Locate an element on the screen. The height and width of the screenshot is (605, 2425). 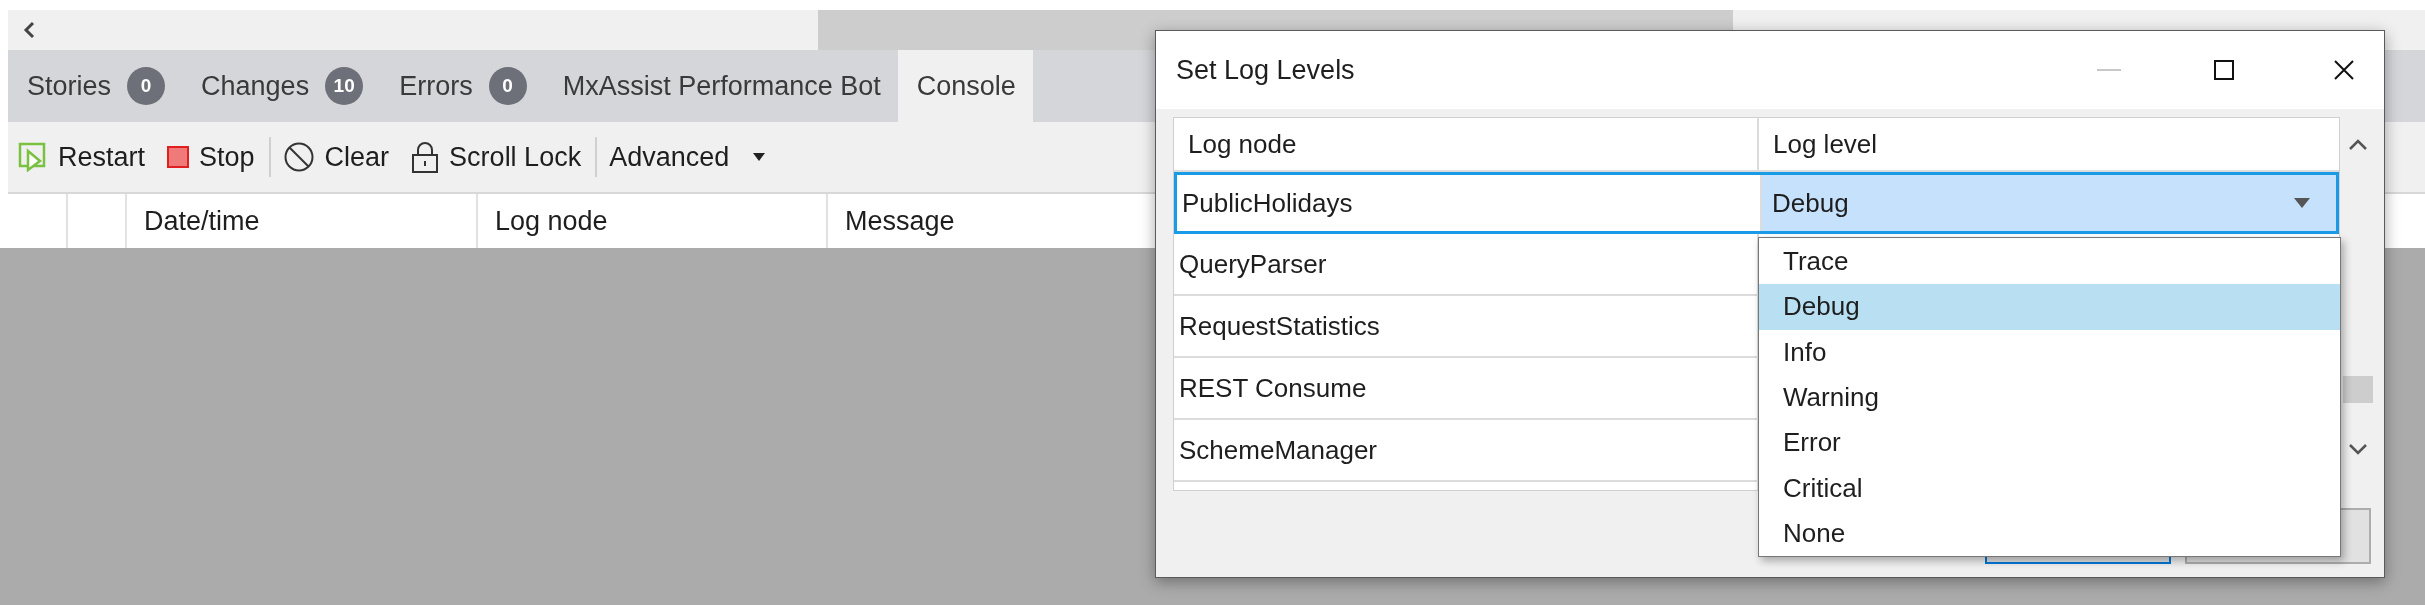
column-header: Log level is located at coordinates (2049, 144).